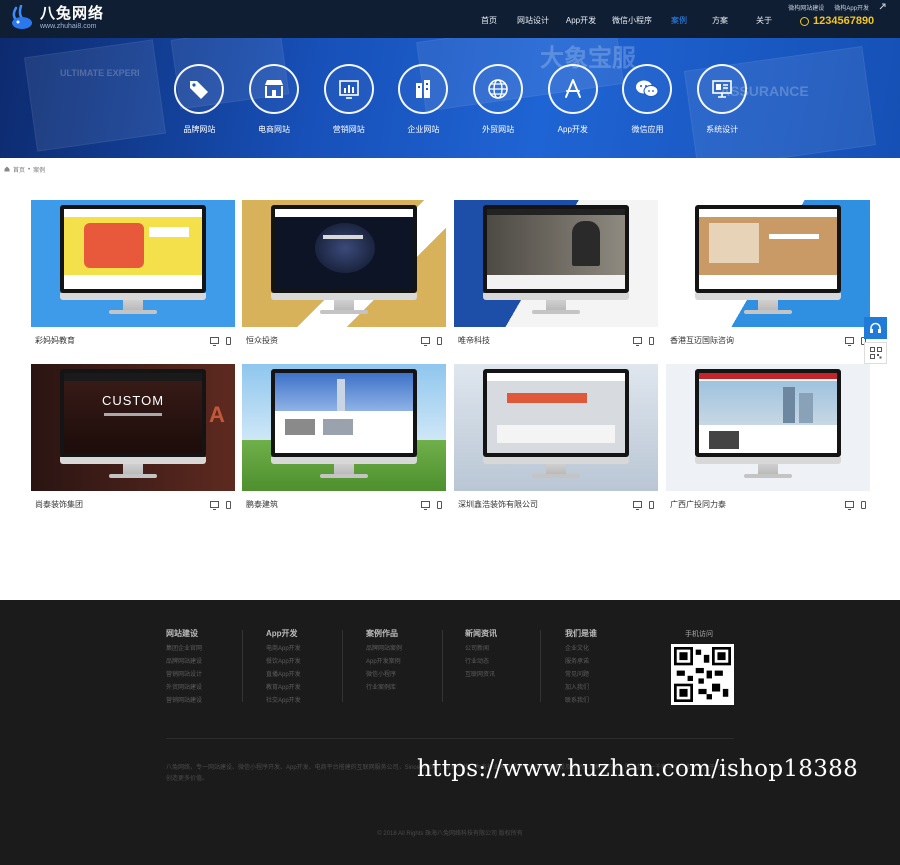 Image resolution: width=900 pixels, height=865 pixels. I want to click on top-link-web: 微构网站建设, so click(806, 7).